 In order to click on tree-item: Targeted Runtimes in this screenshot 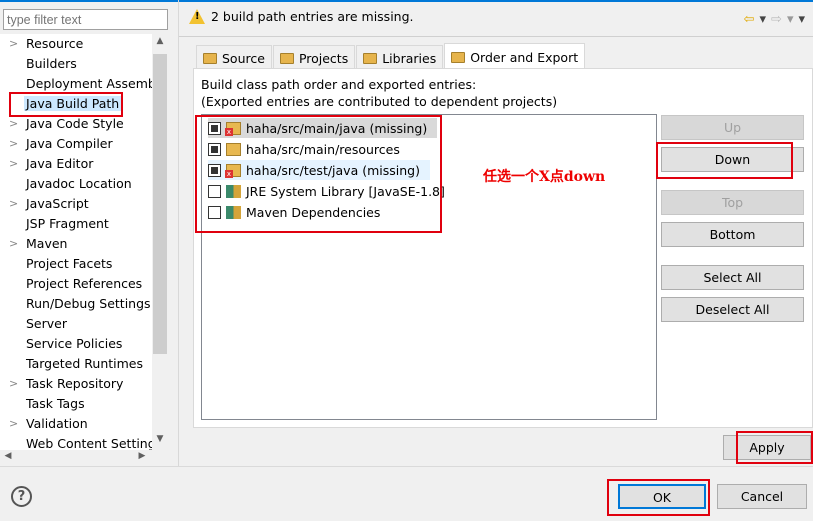, I will do `click(76, 364)`.